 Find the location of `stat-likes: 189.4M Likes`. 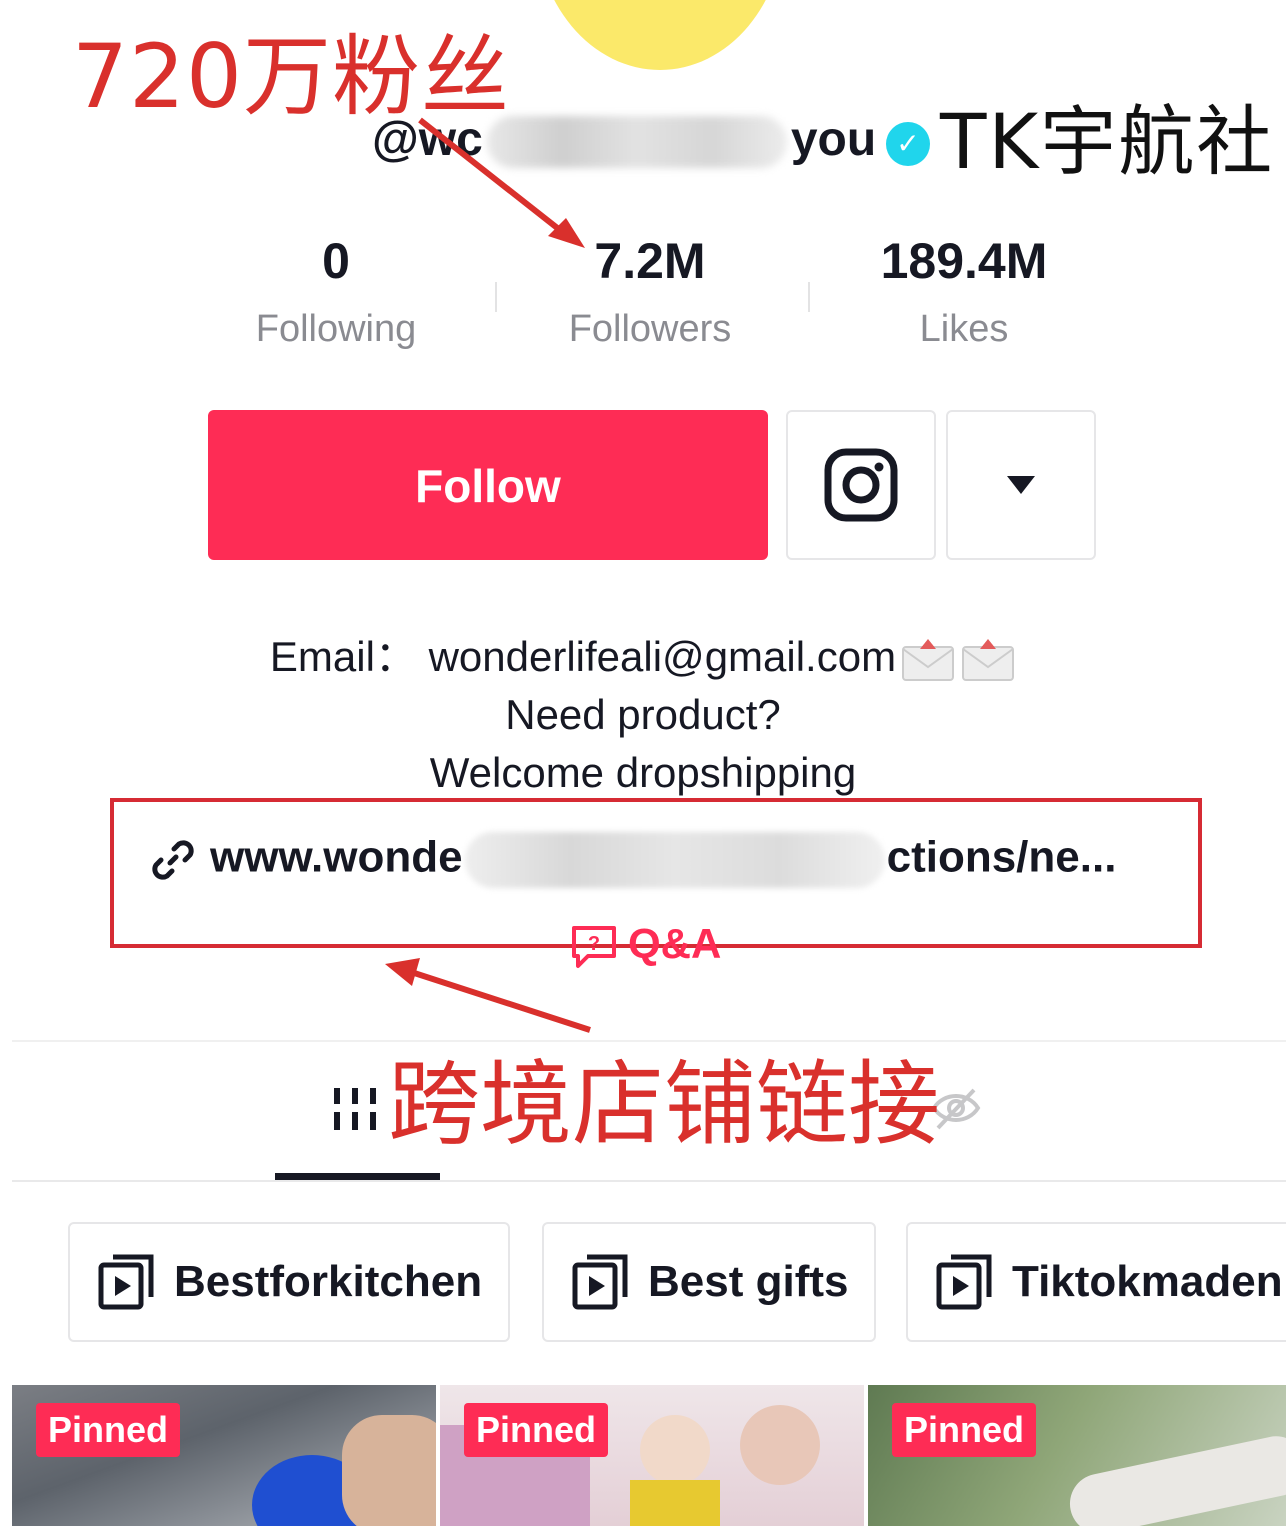

stat-likes: 189.4M Likes is located at coordinates (964, 291).